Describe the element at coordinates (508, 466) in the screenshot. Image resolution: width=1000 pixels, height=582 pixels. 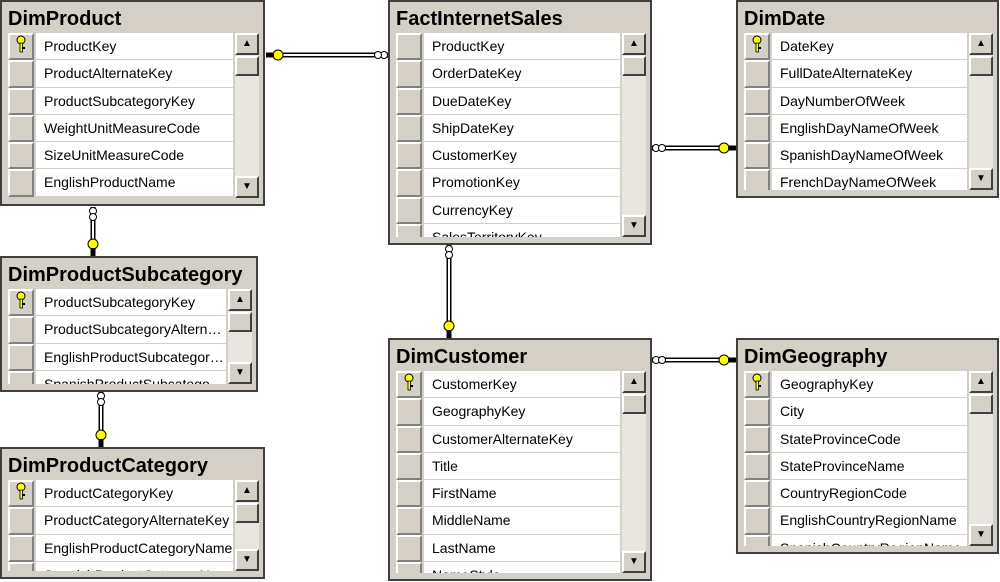
I see `column-row: Title` at that location.